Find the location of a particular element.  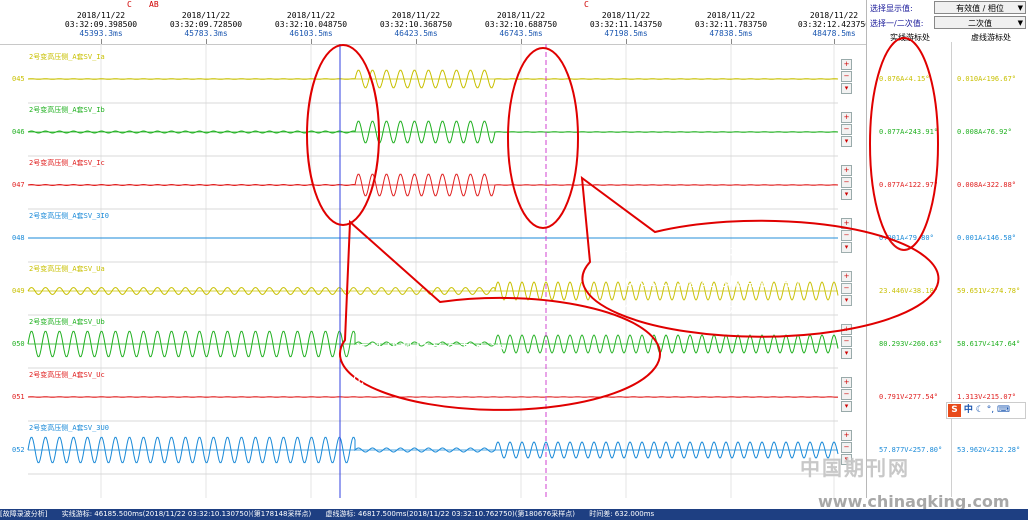

cursor-mark: AB is located at coordinates (154, 4).